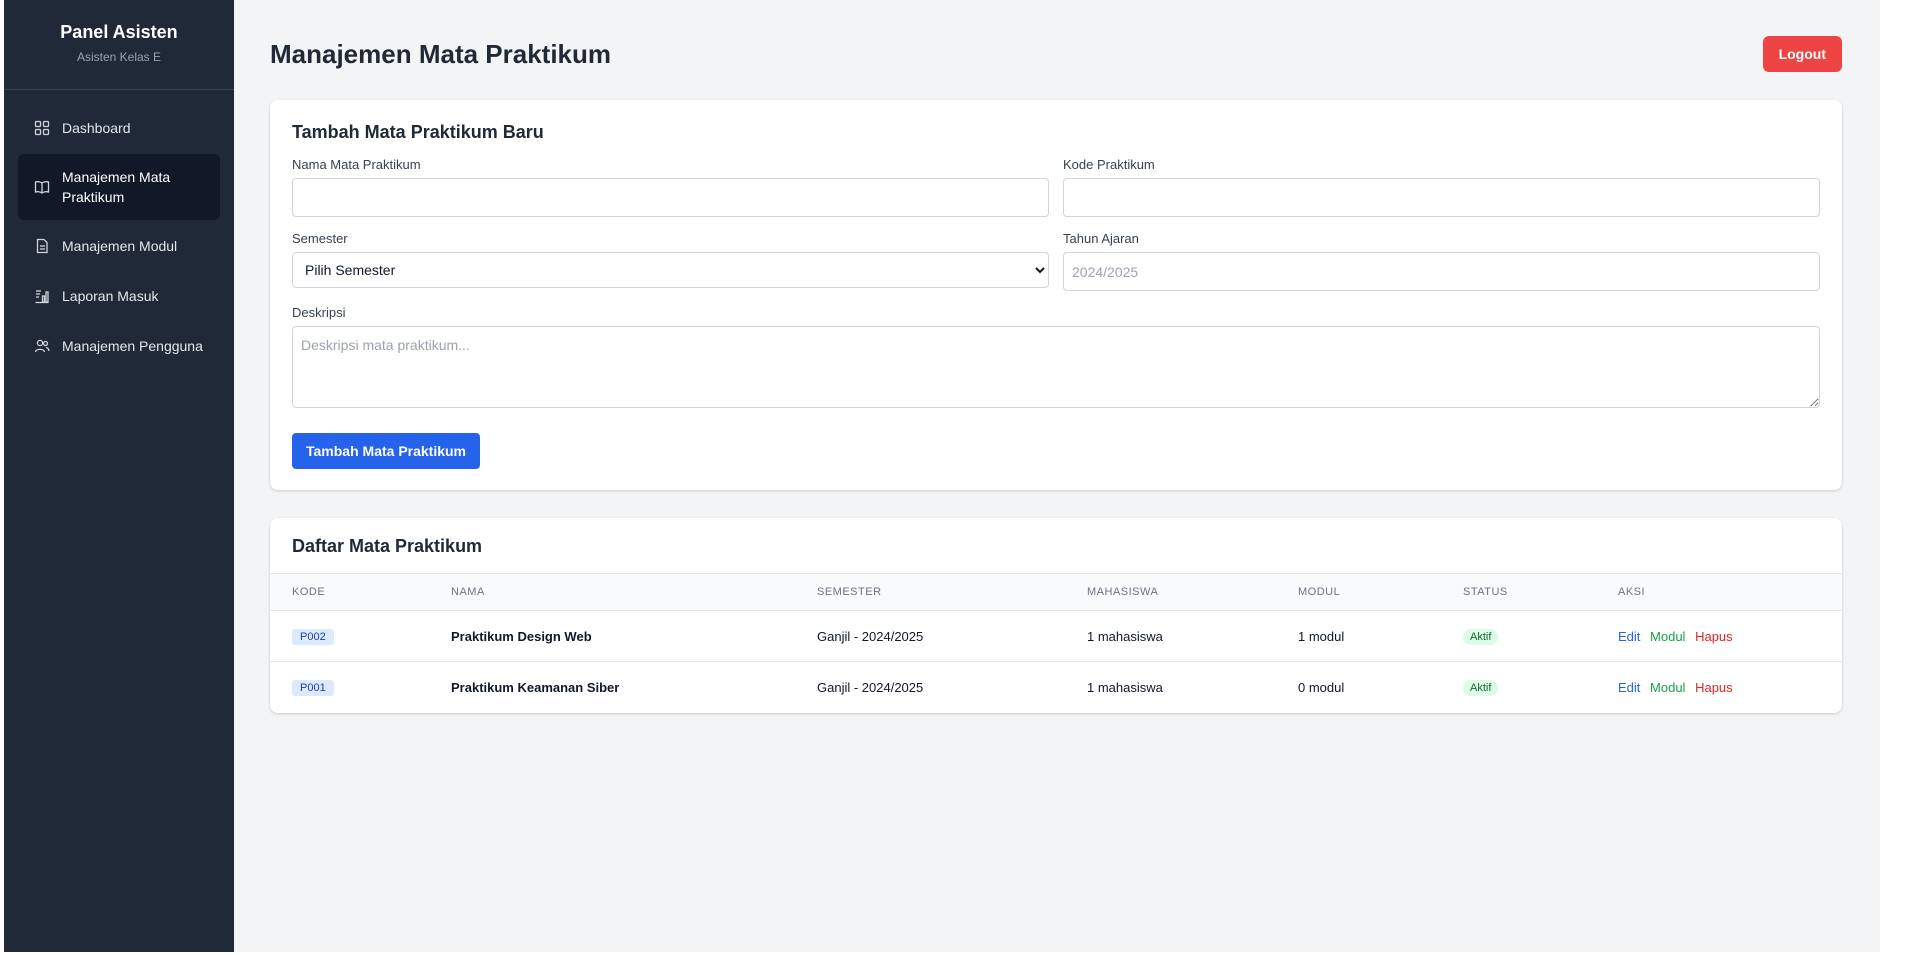  What do you see at coordinates (42, 297) in the screenshot?
I see `report-icon` at bounding box center [42, 297].